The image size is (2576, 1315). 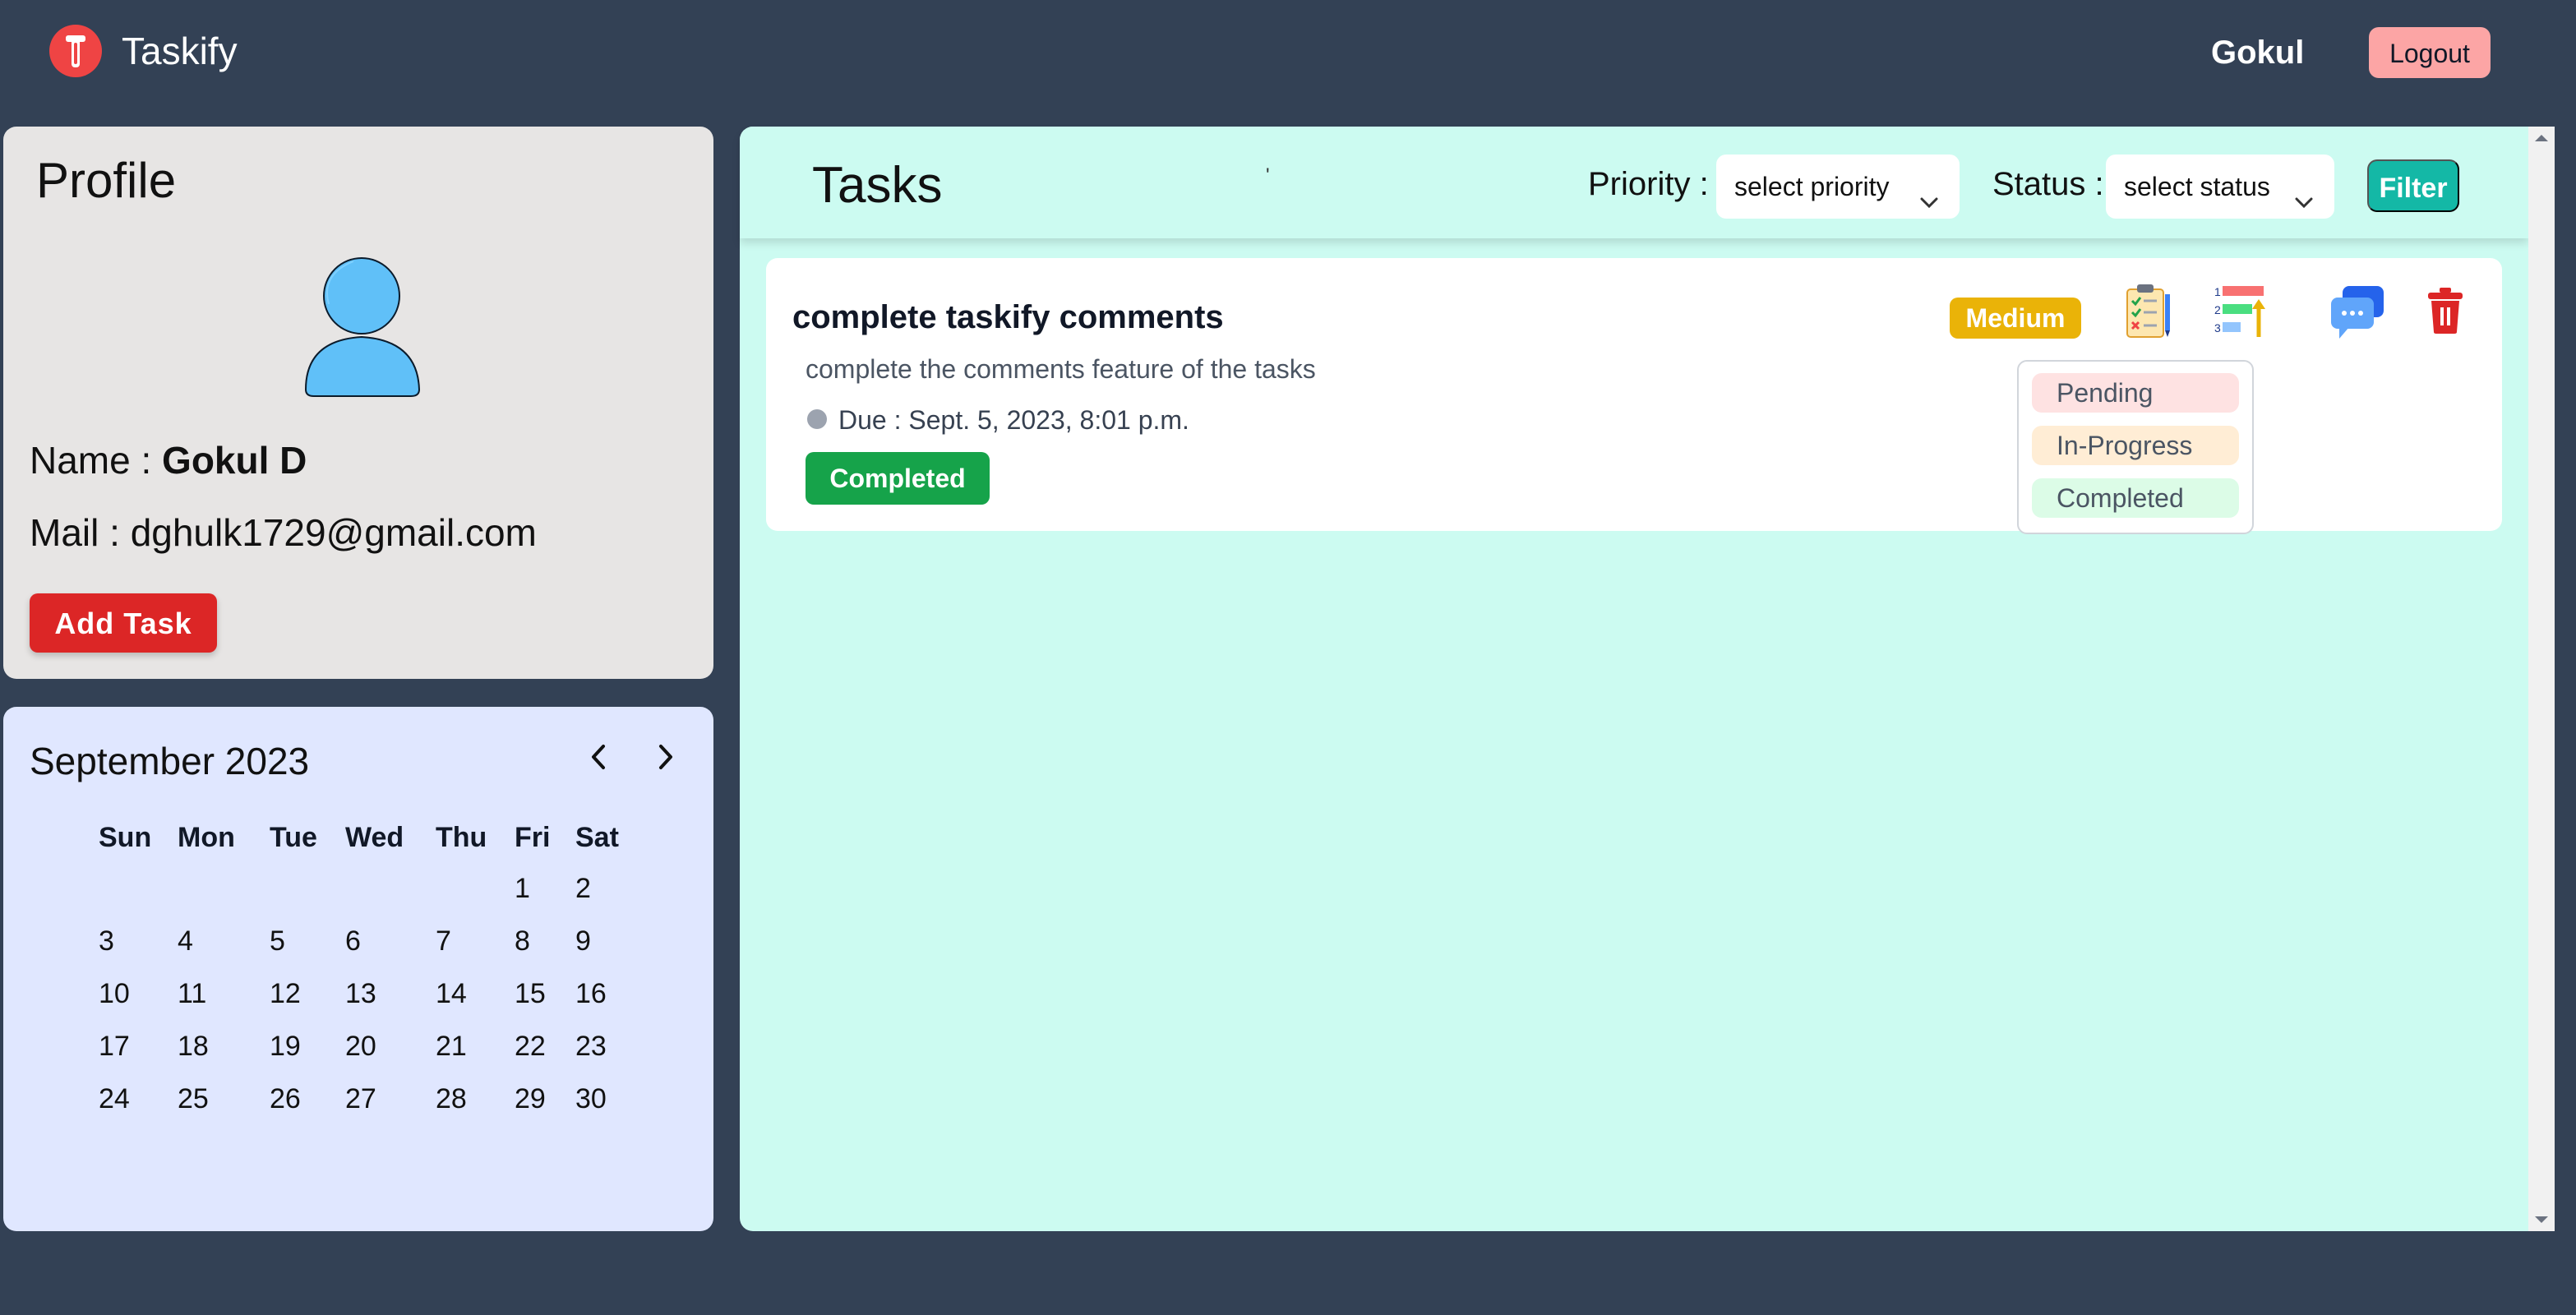 I want to click on weekday-thu: Thu, so click(x=461, y=837).